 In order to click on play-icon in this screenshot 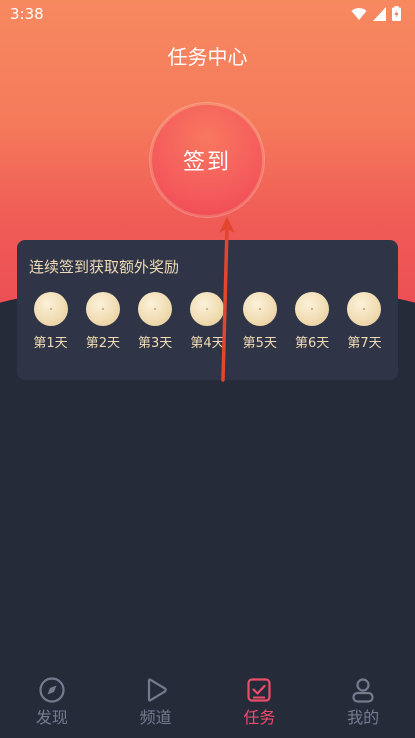, I will do `click(157, 690)`.